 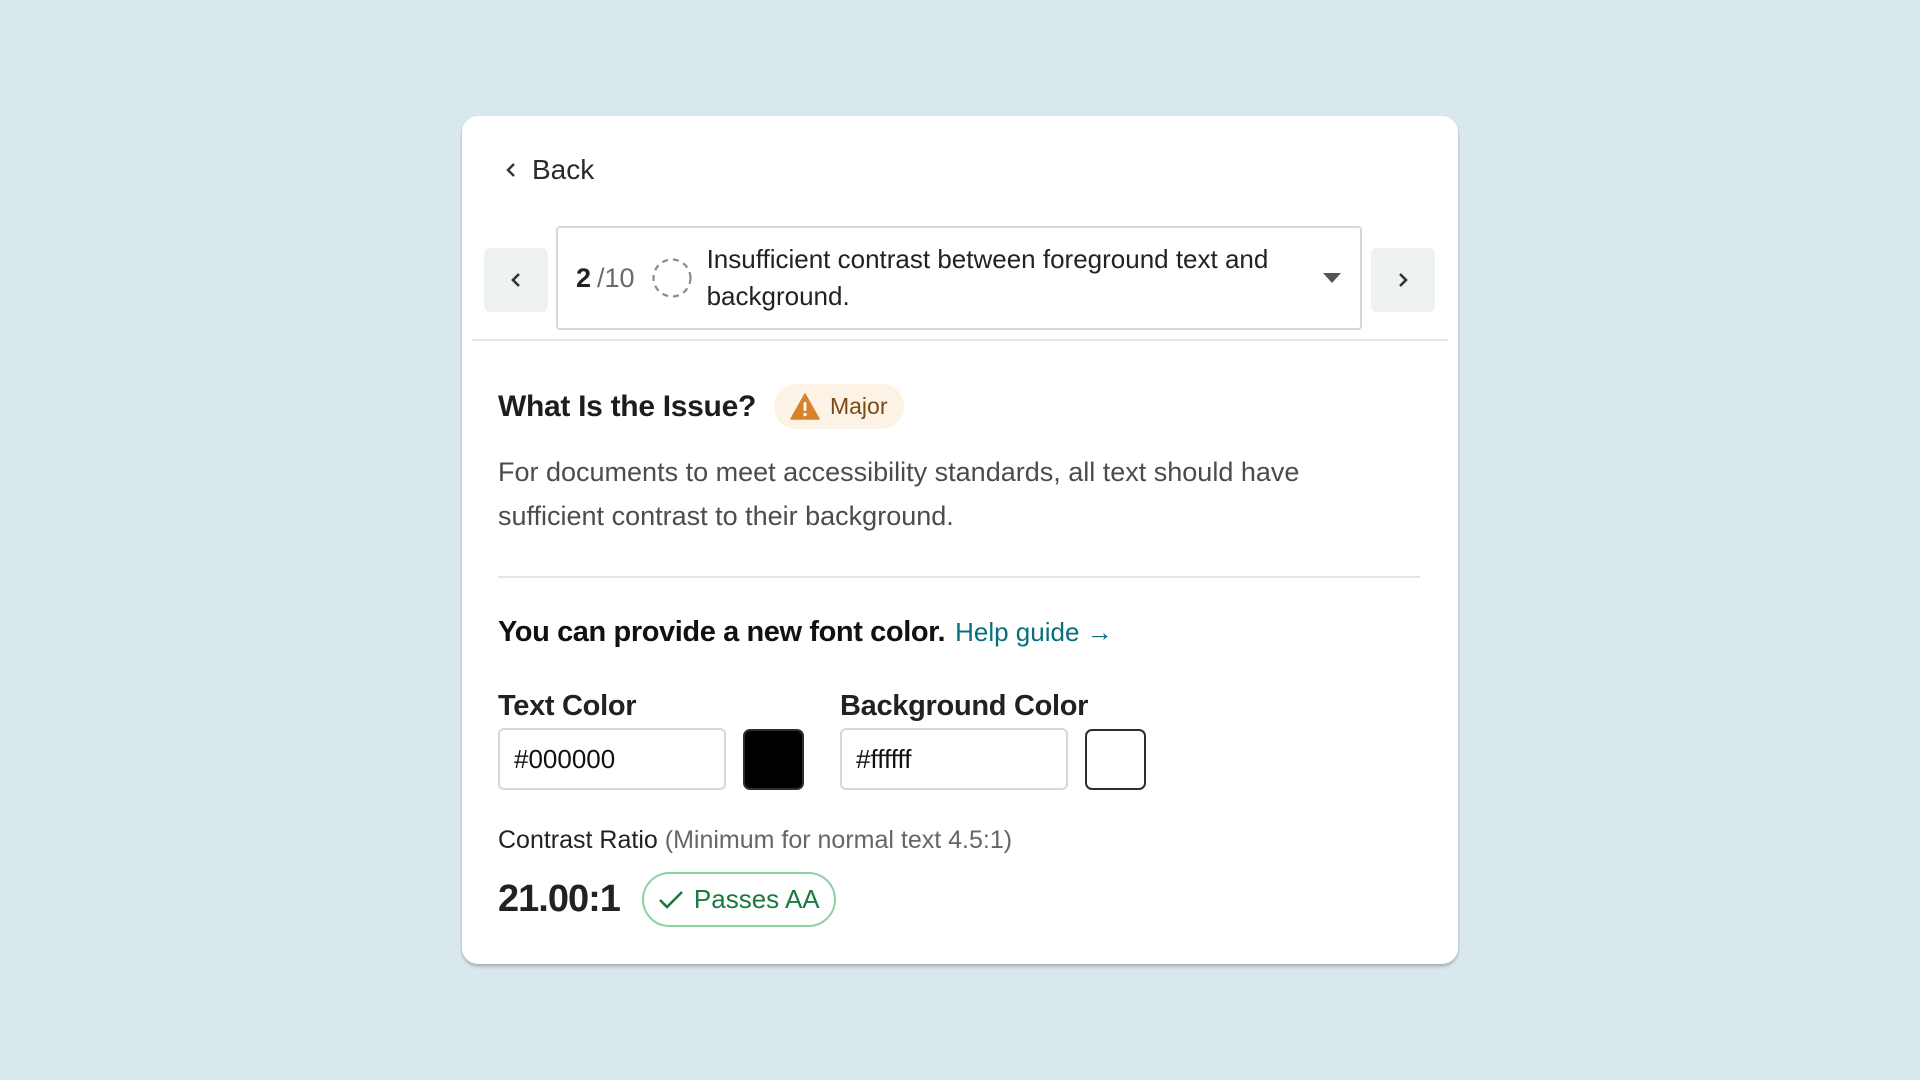 I want to click on severity-badge: Major, so click(x=838, y=406).